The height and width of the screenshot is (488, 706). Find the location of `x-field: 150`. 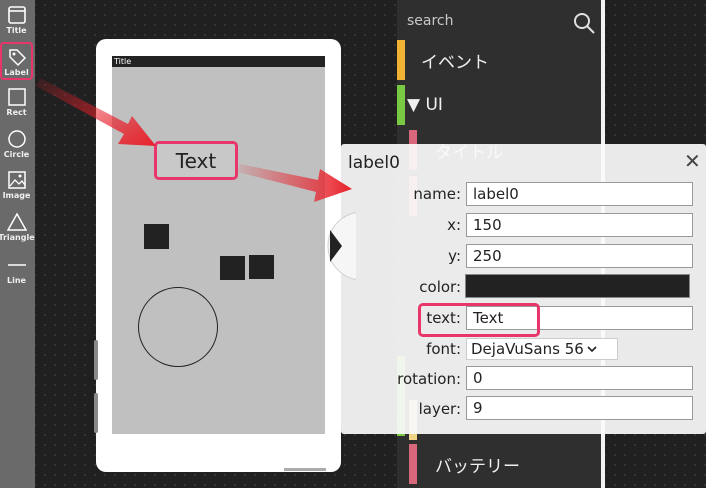

x-field: 150 is located at coordinates (579, 225).